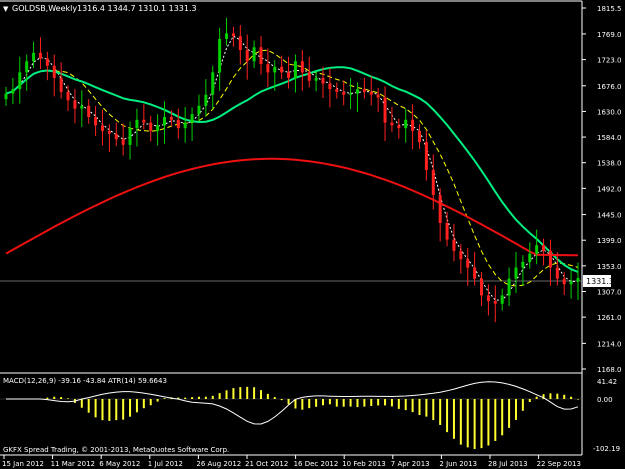  I want to click on price-tick-label: 1261.0, so click(609, 318).